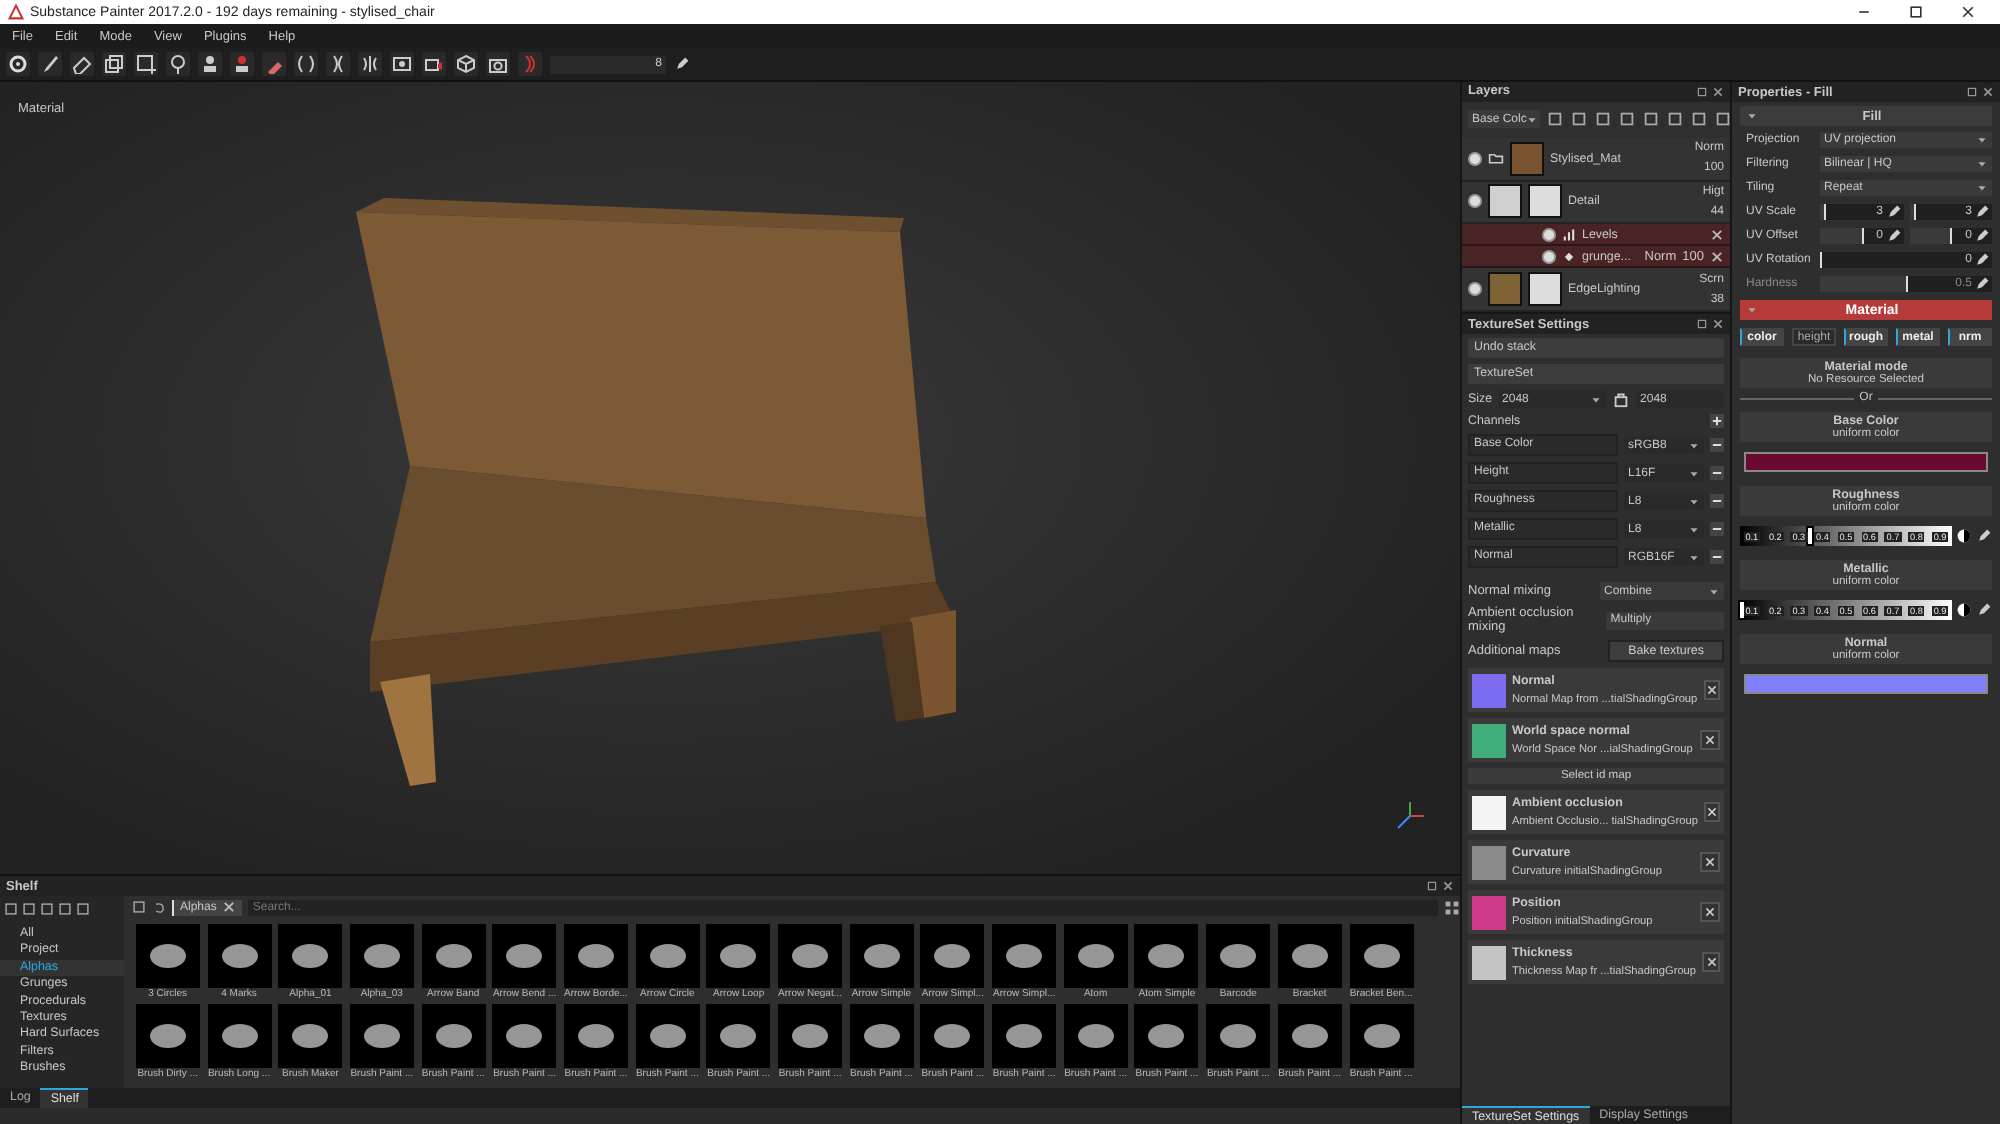 This screenshot has height=1124, width=2000. Describe the element at coordinates (530, 64) in the screenshot. I see `curve-icon` at that location.